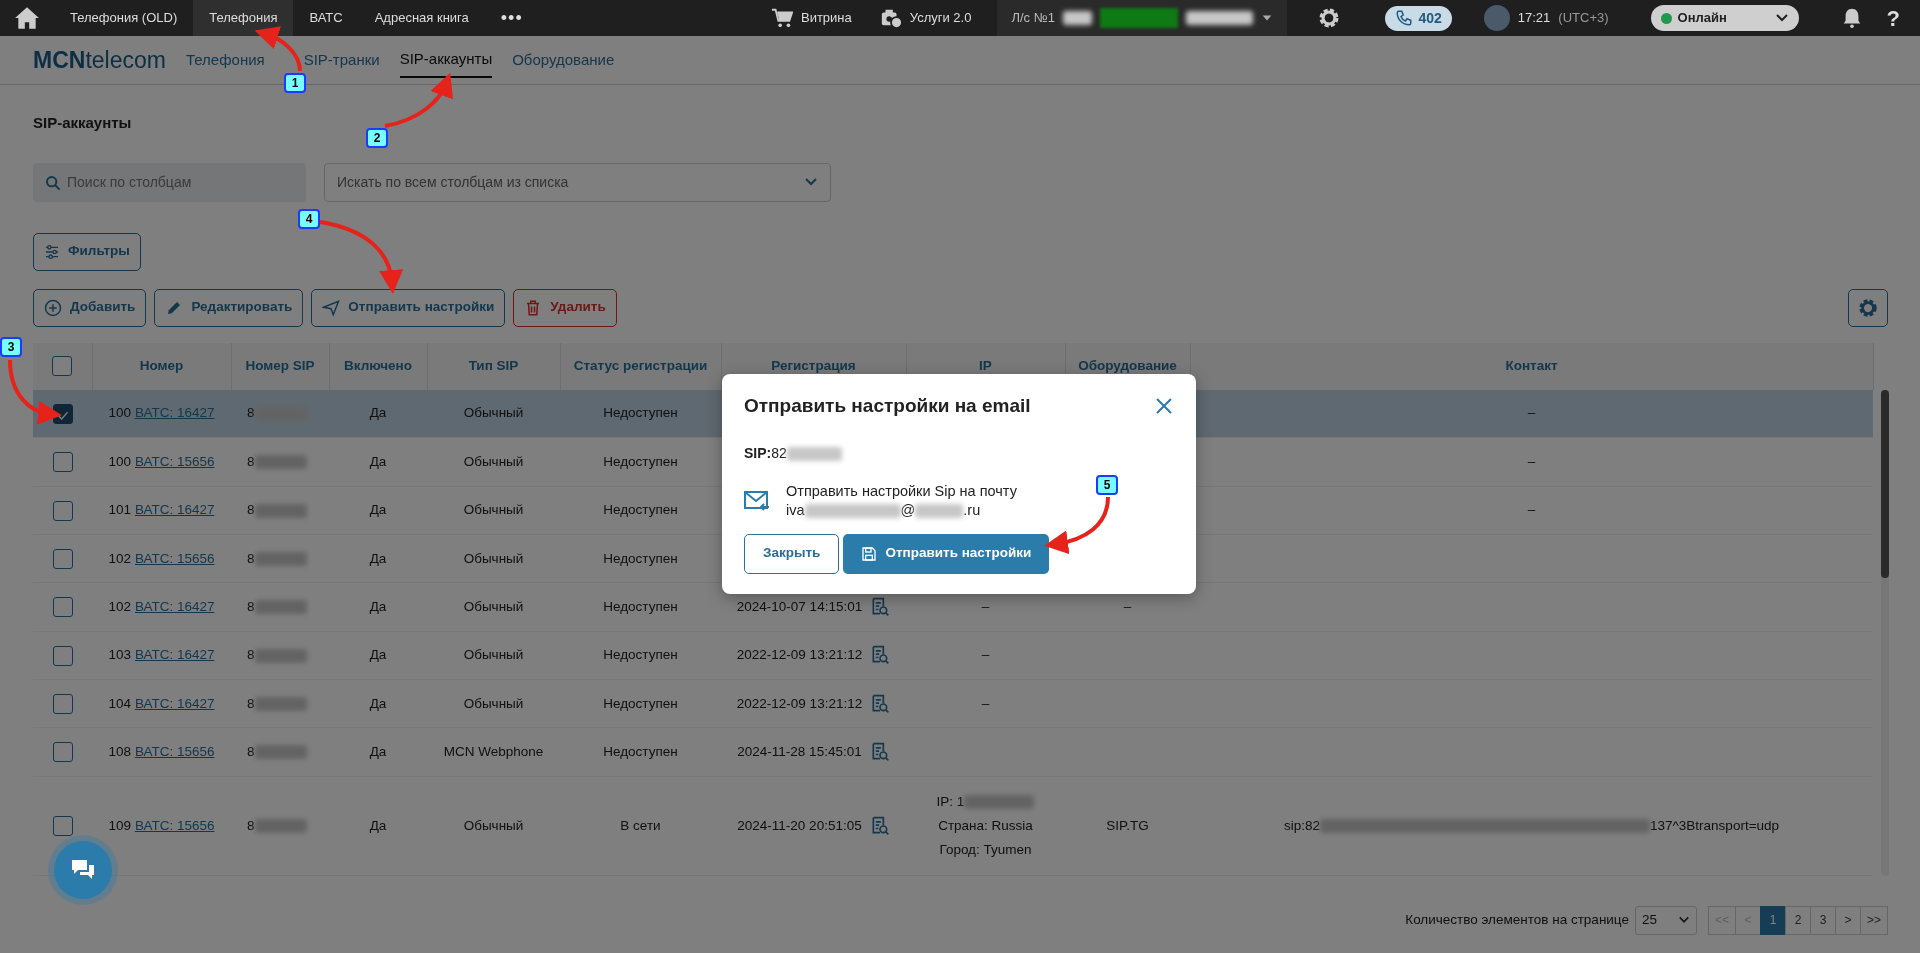  I want to click on table-cell: IP: 1, so click(950, 801).